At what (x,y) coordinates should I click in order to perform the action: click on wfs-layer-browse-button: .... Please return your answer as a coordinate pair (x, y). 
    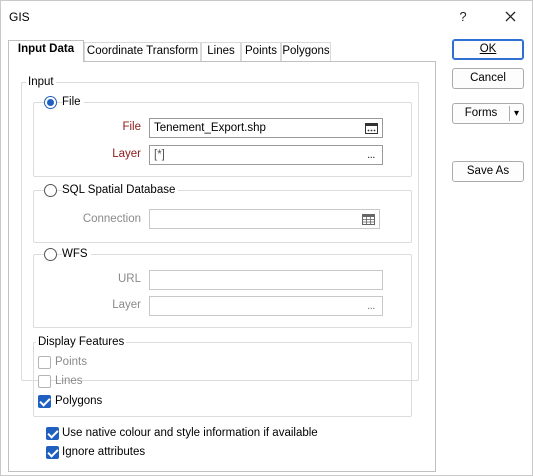
    Looking at the image, I should click on (371, 306).